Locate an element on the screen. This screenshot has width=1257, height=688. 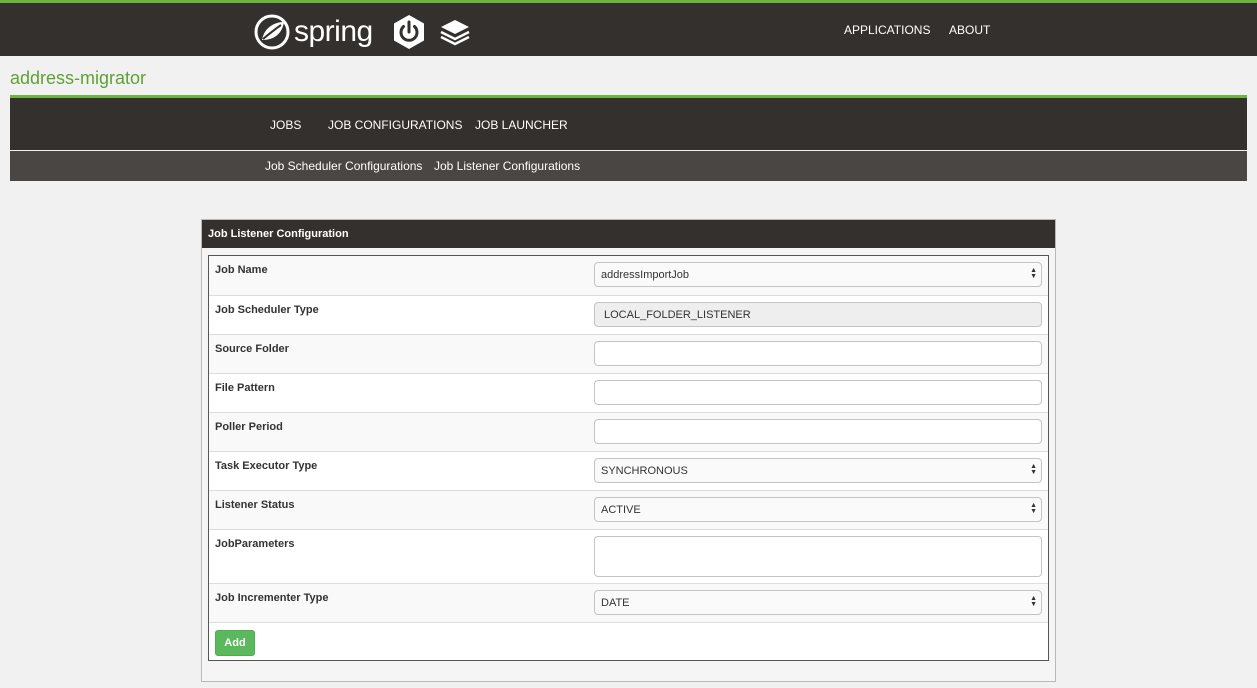
incrementer-type-label: Job Incrementer Type is located at coordinates (272, 598).